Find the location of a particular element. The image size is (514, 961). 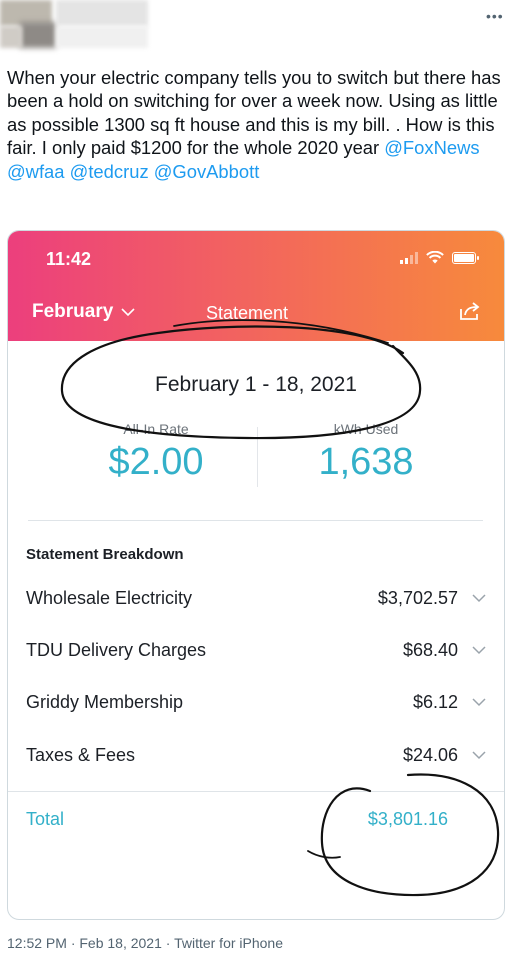

blurred-avatar-username is located at coordinates (75, 25).